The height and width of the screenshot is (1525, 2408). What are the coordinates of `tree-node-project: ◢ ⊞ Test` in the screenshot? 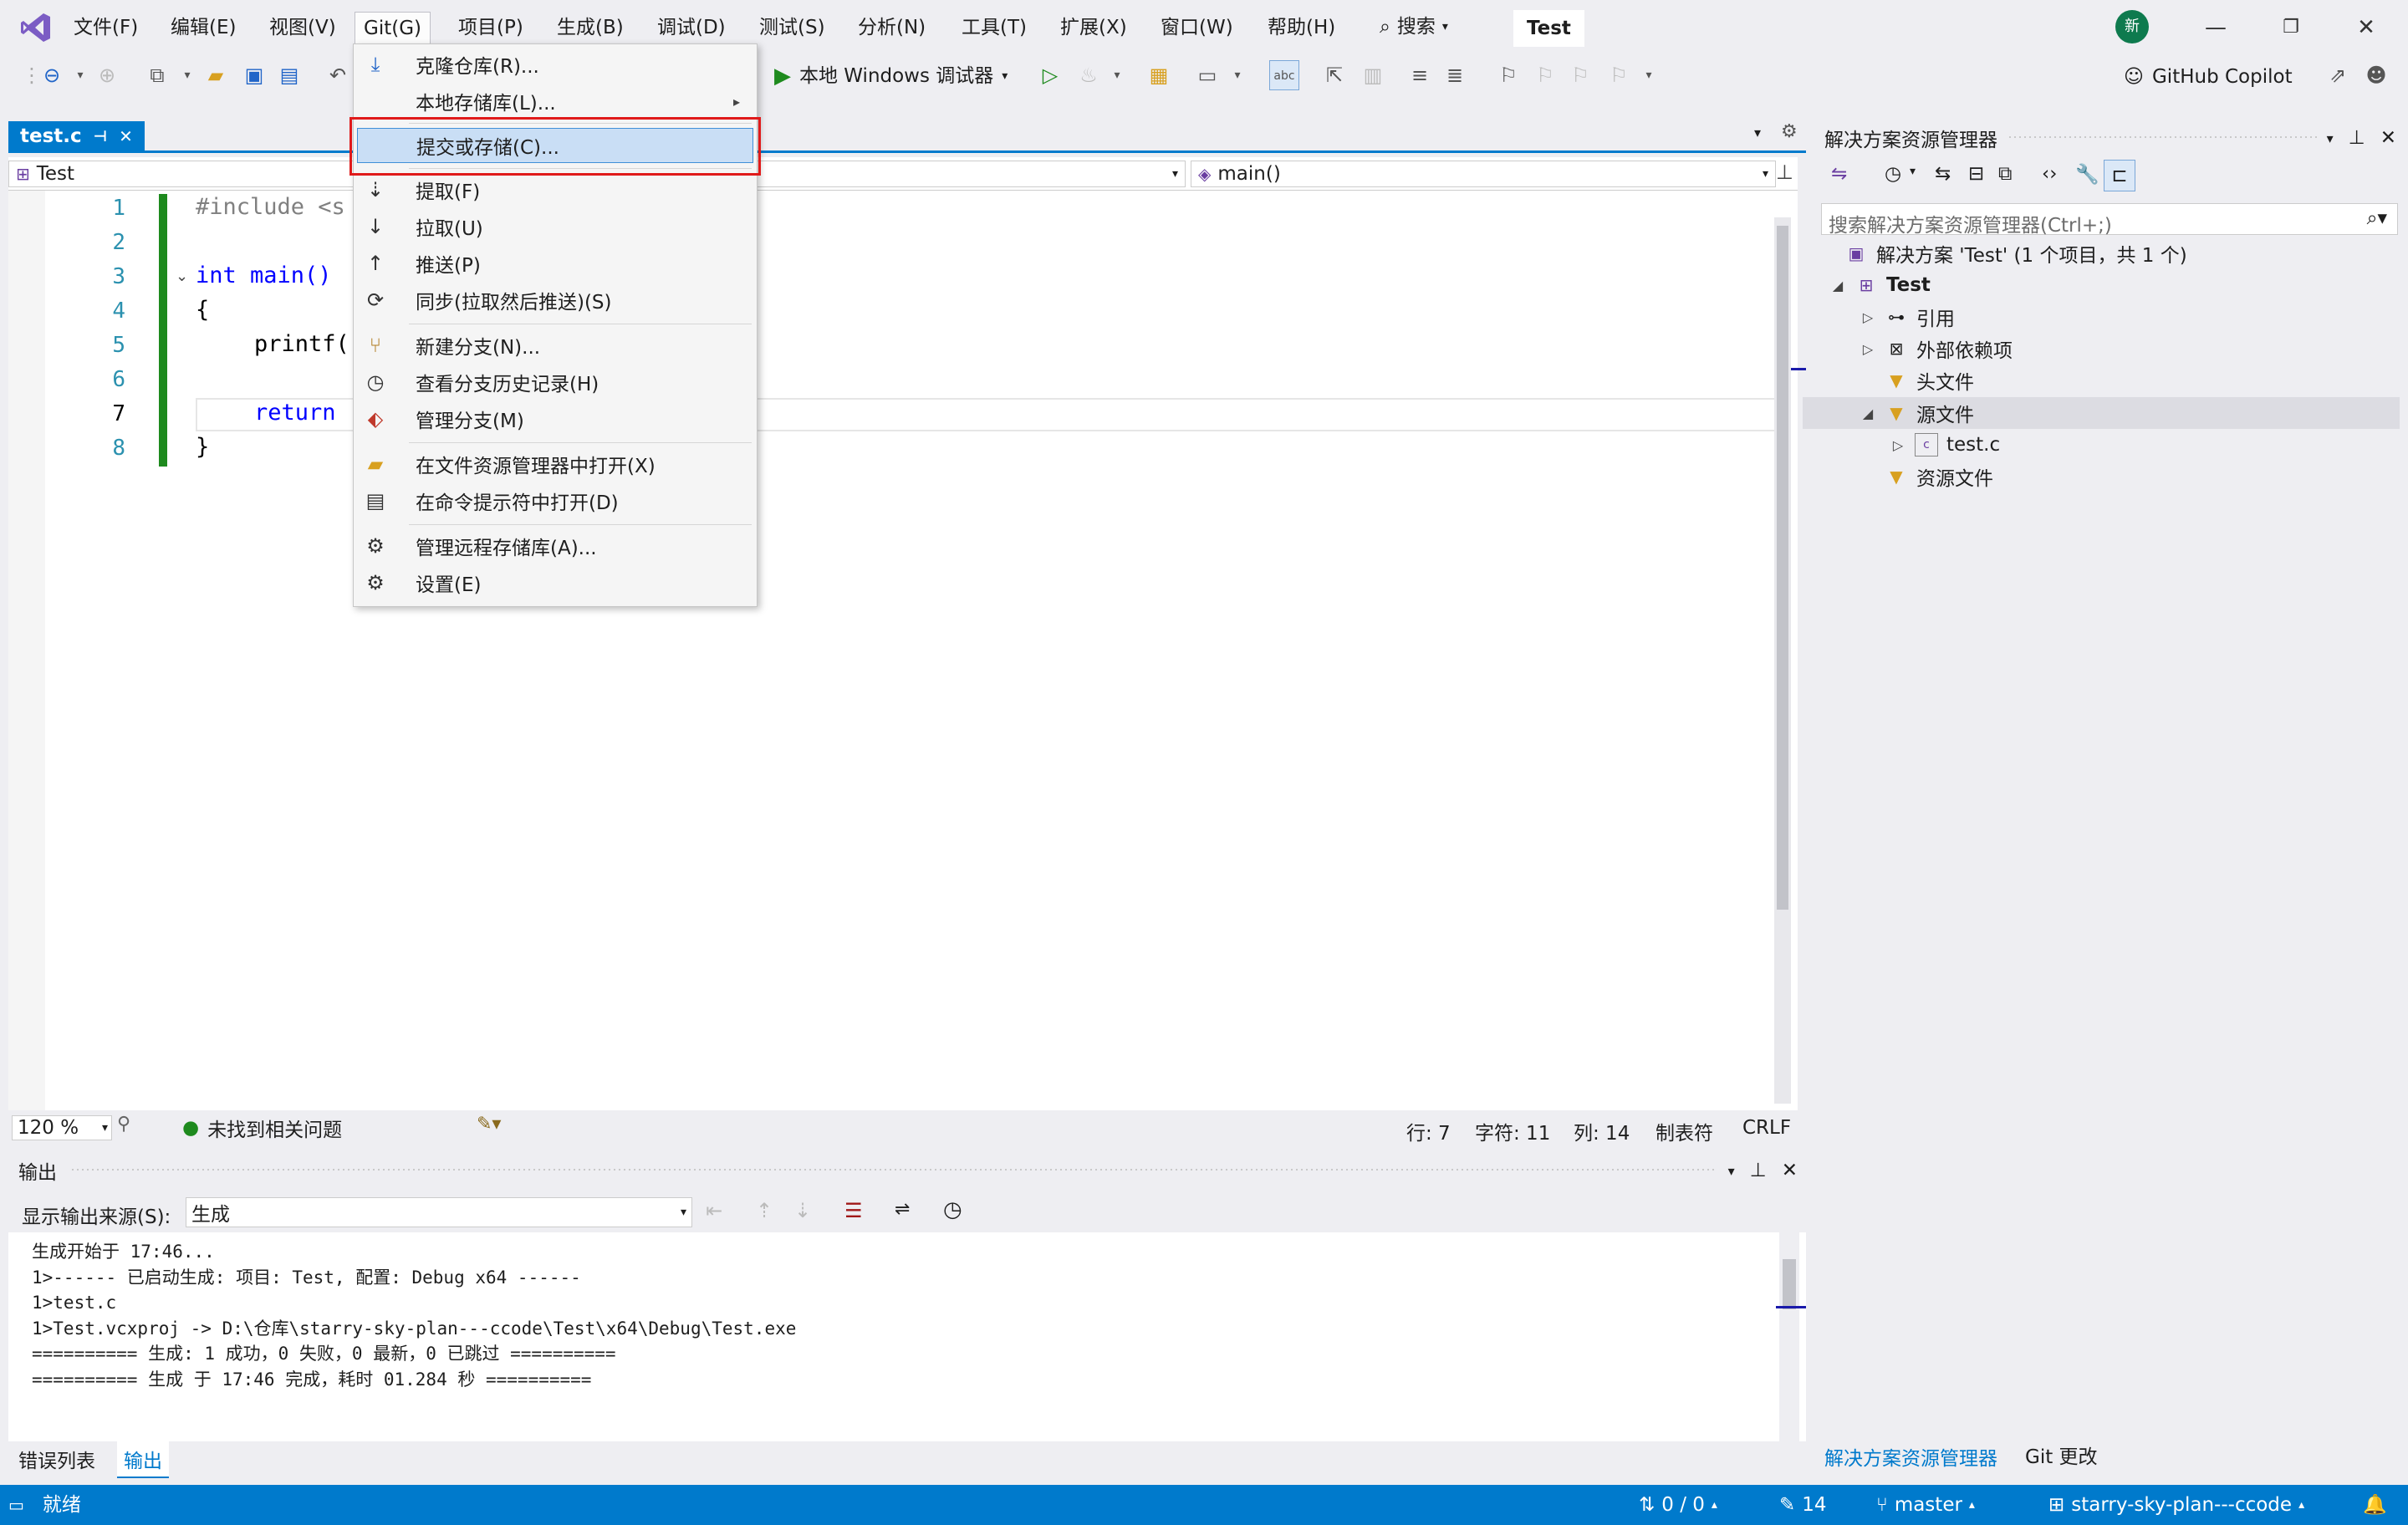 It's located at (1880, 285).